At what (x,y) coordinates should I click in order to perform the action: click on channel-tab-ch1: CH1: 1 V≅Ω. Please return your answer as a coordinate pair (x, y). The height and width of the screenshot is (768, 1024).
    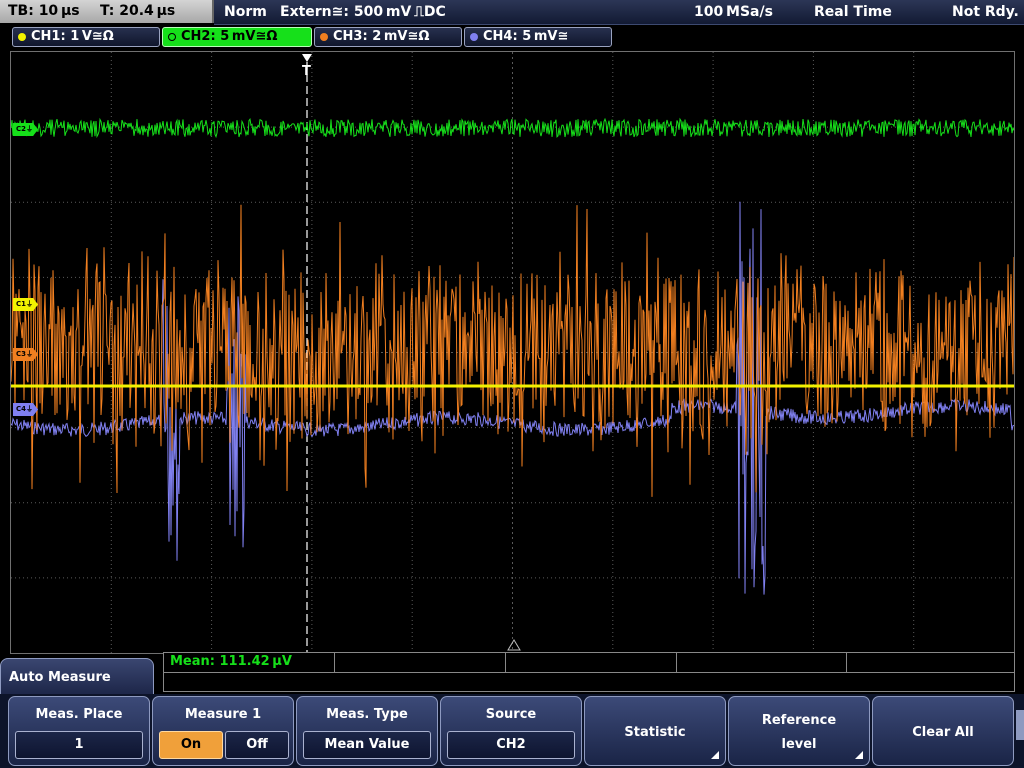
    Looking at the image, I should click on (86, 37).